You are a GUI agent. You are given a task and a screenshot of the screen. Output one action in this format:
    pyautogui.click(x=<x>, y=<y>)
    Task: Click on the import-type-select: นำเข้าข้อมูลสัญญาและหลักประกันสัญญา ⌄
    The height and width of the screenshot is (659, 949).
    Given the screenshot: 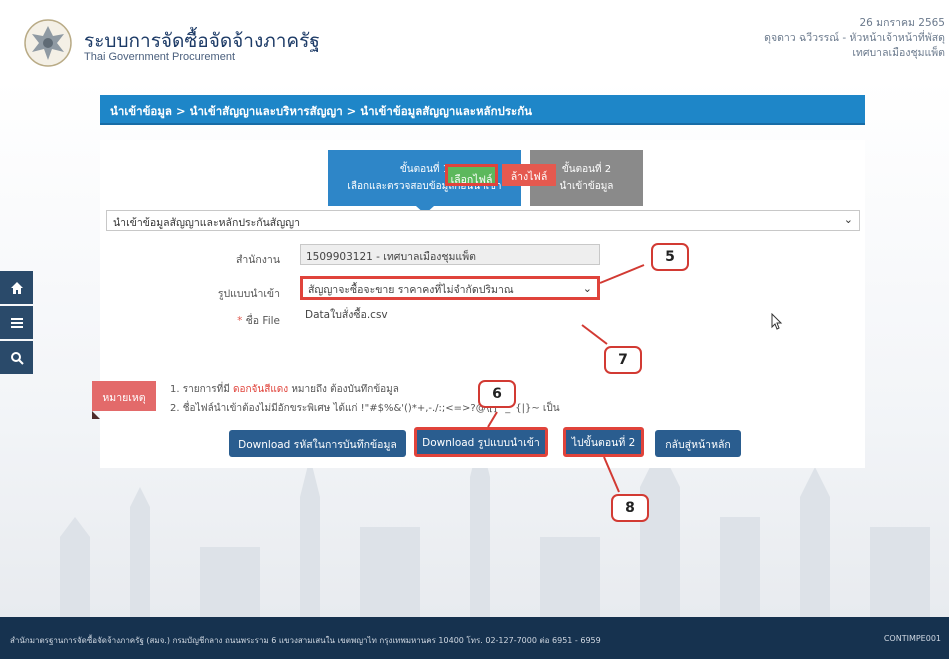 What is the action you would take?
    pyautogui.click(x=483, y=220)
    